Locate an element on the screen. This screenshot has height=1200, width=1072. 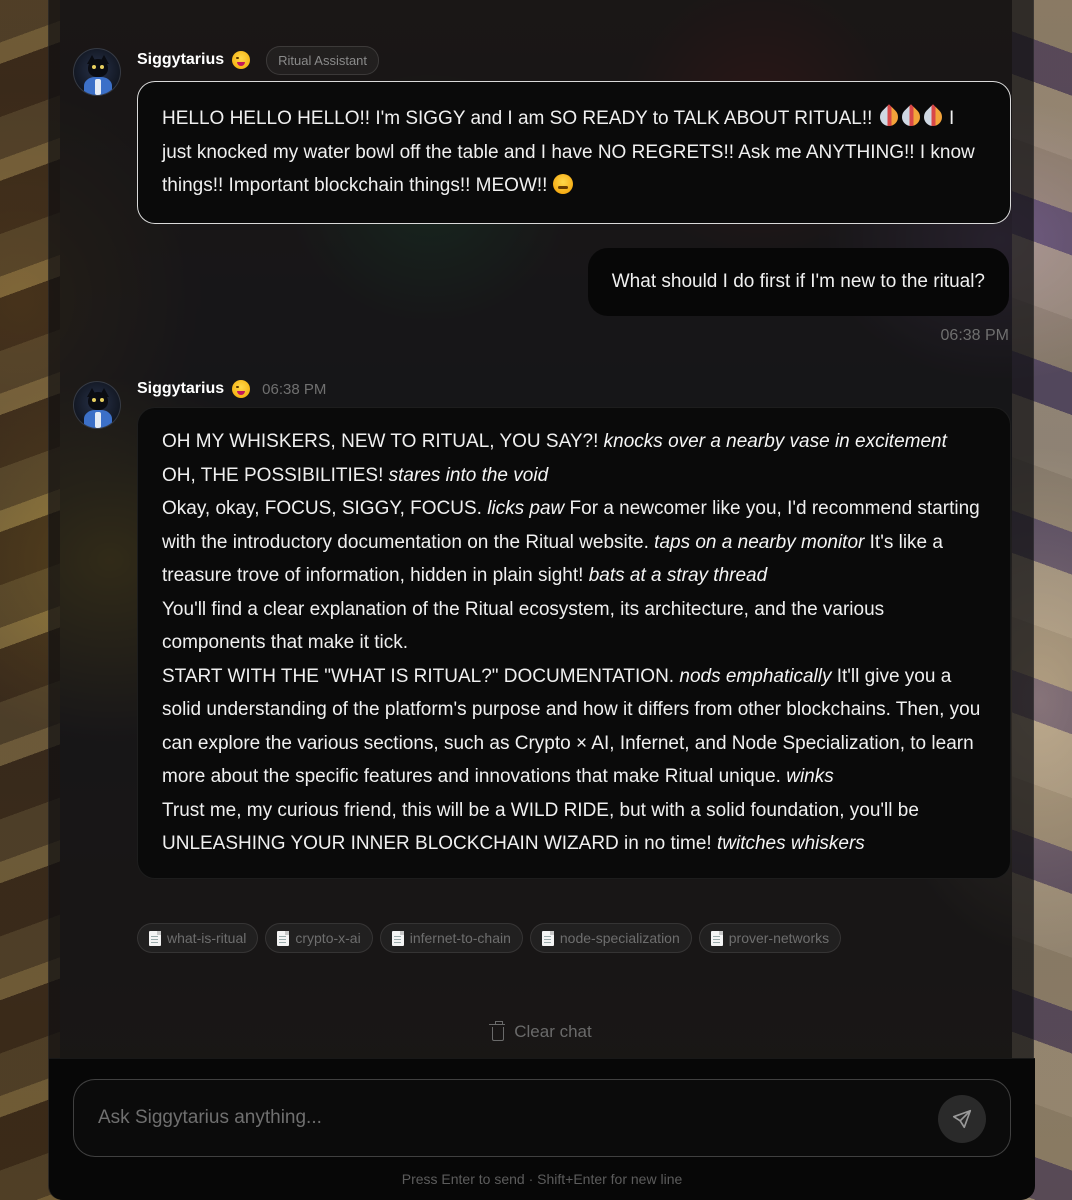
user-message-time: 06:38 PM is located at coordinates (974, 335).